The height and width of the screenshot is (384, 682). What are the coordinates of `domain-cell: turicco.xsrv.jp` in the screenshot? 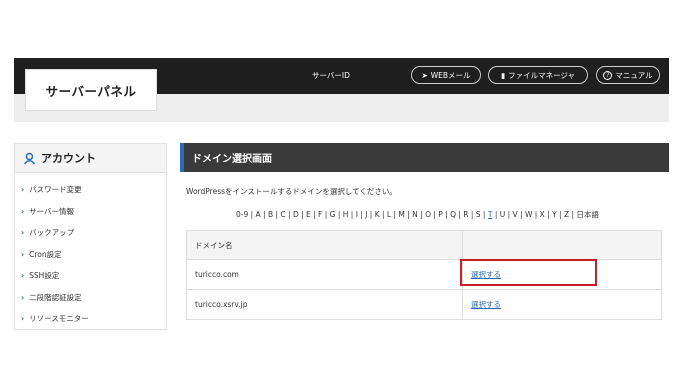 It's located at (324, 304).